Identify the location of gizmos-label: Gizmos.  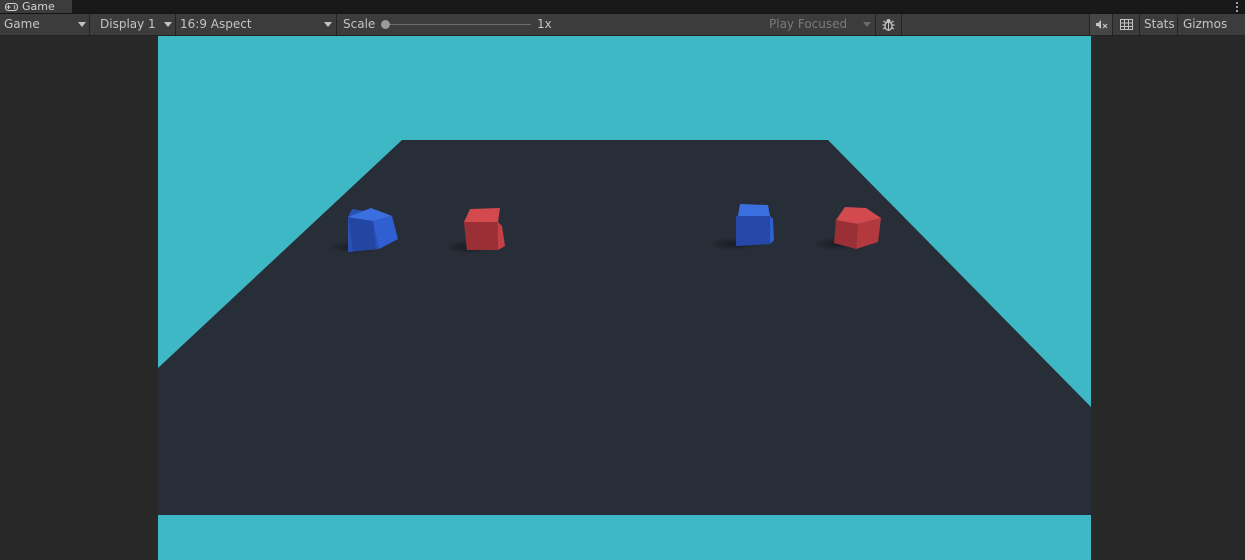
(1205, 24).